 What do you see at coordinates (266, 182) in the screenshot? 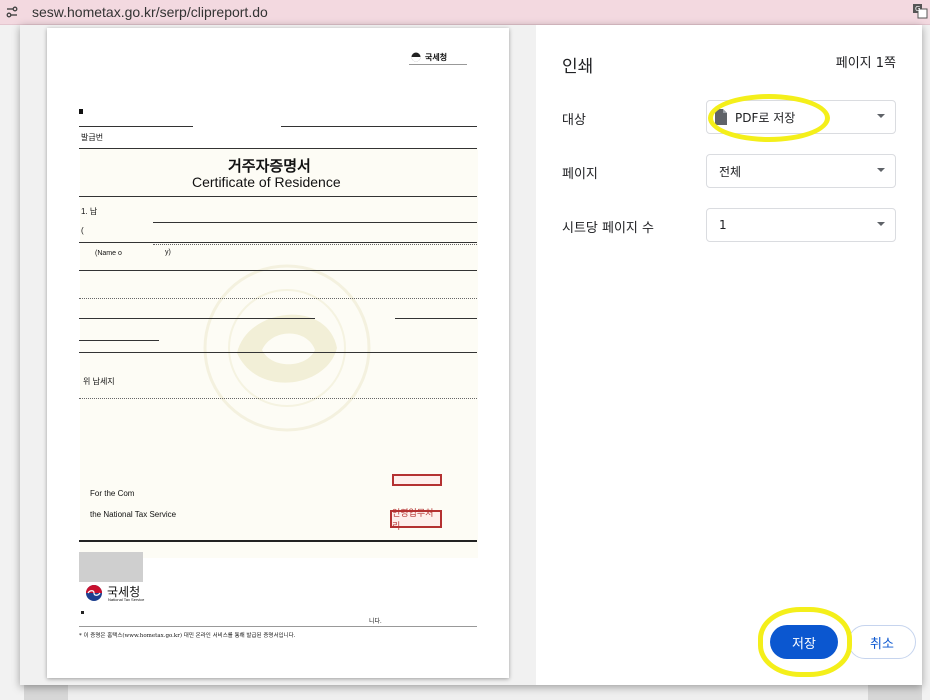
I see `certificate-title-en: Certificate of Residence` at bounding box center [266, 182].